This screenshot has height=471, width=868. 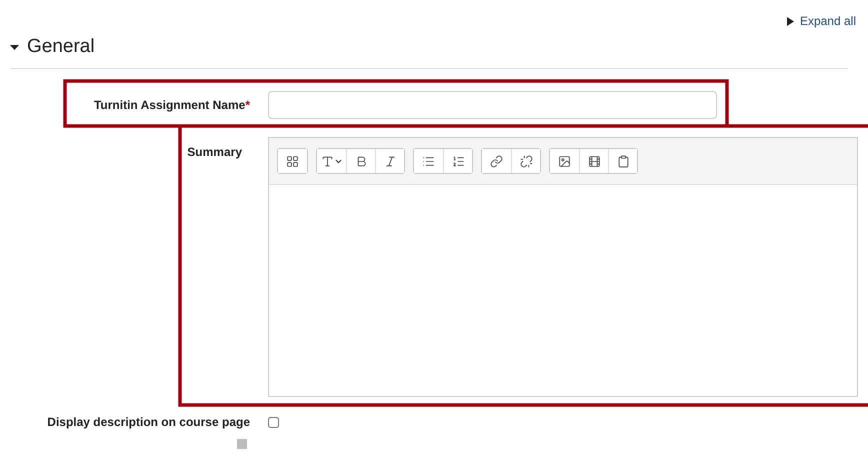 I want to click on input-field, so click(x=492, y=105).